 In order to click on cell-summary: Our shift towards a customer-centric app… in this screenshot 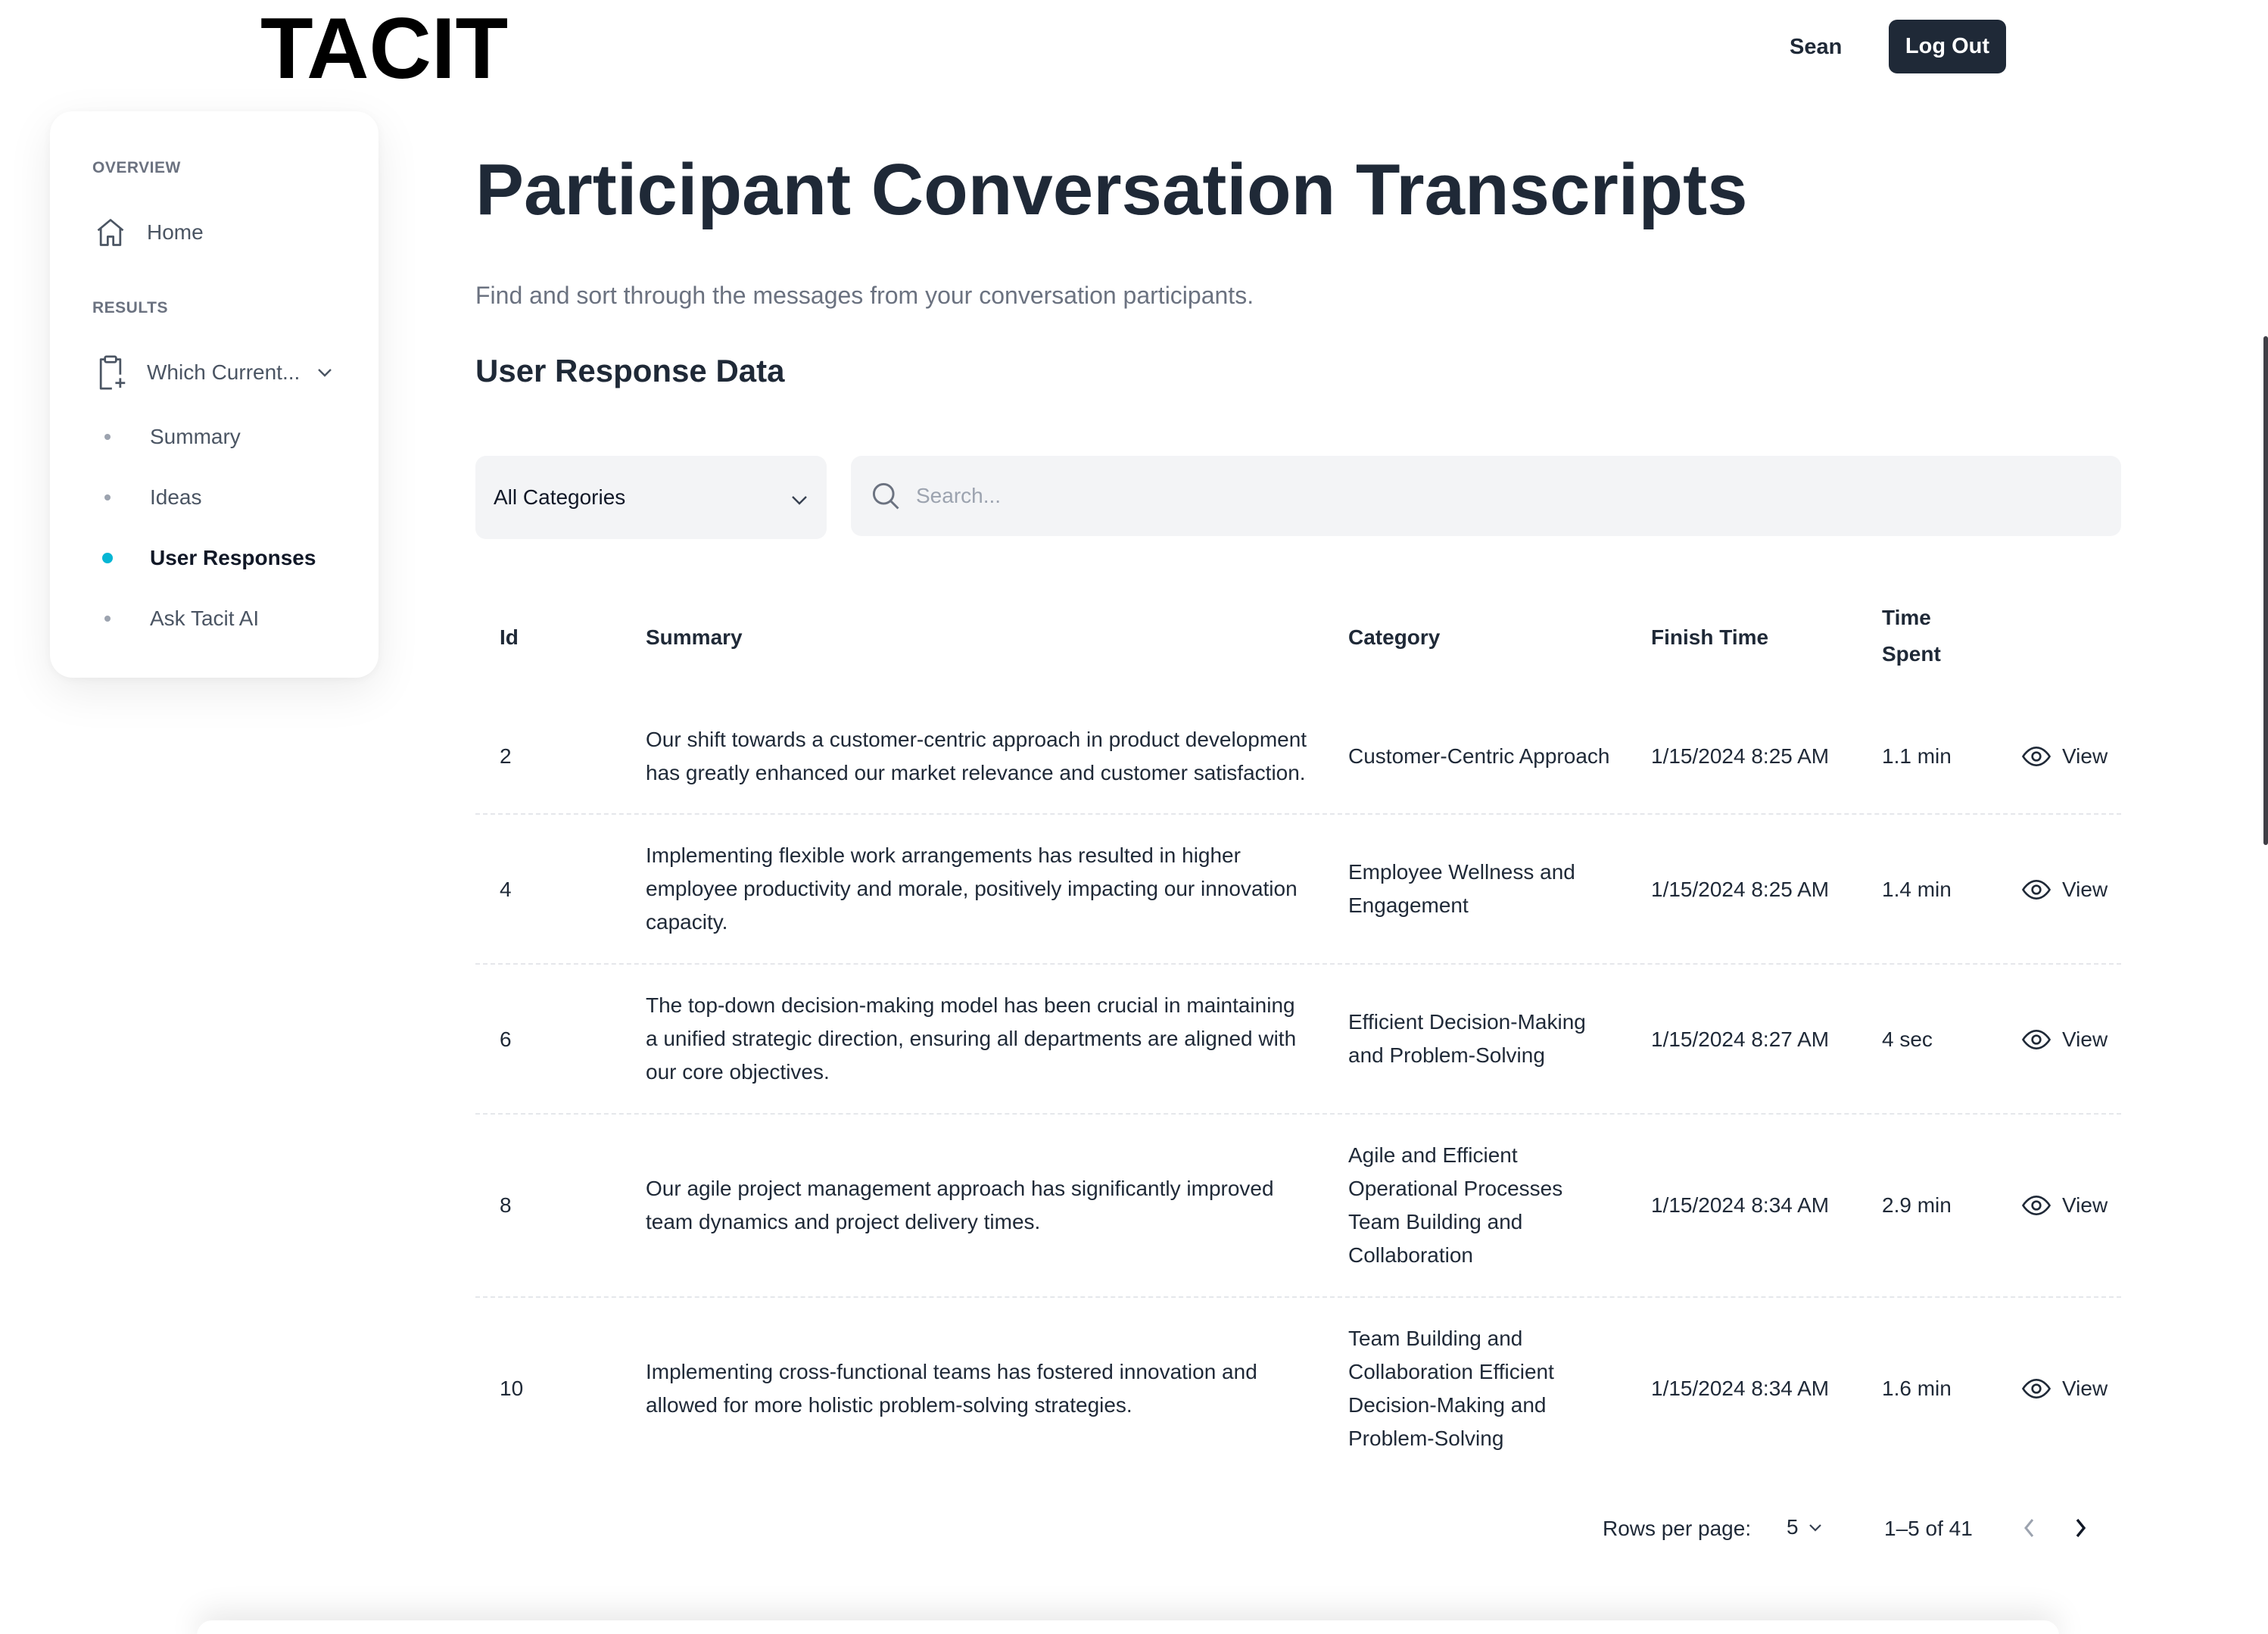, I will do `click(977, 756)`.